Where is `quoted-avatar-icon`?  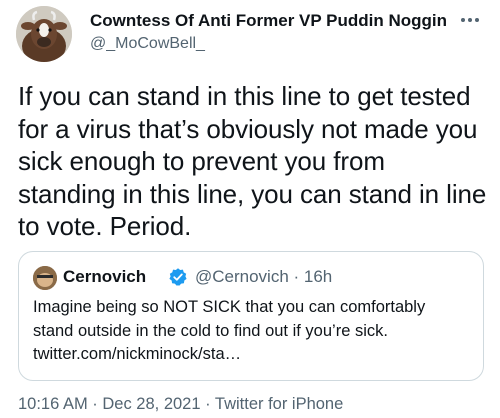 quoted-avatar-icon is located at coordinates (45, 278).